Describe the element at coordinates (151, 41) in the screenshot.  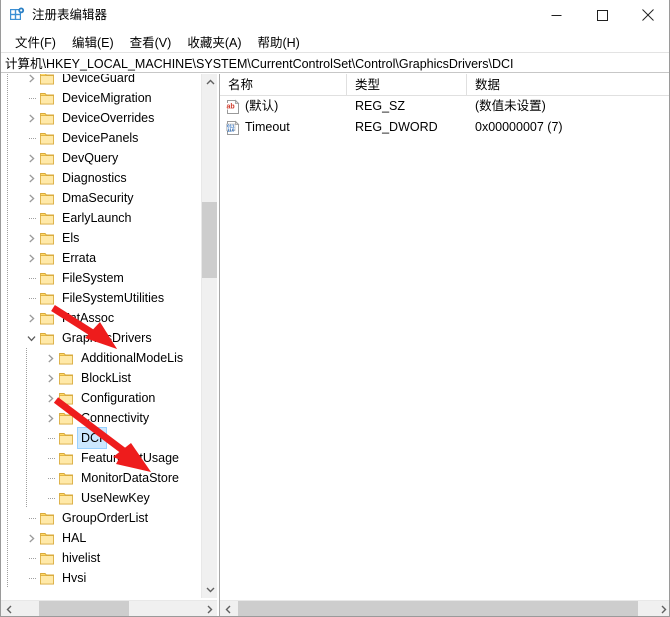
I see `menu-view: 查看(V)` at that location.